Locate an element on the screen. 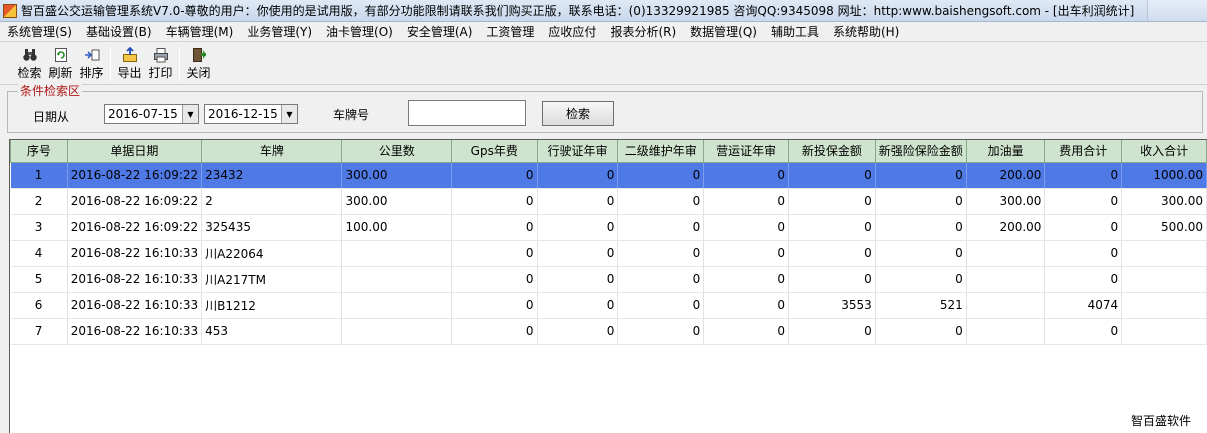 Image resolution: width=1207 pixels, height=433 pixels. table-cell: 3553 is located at coordinates (832, 305).